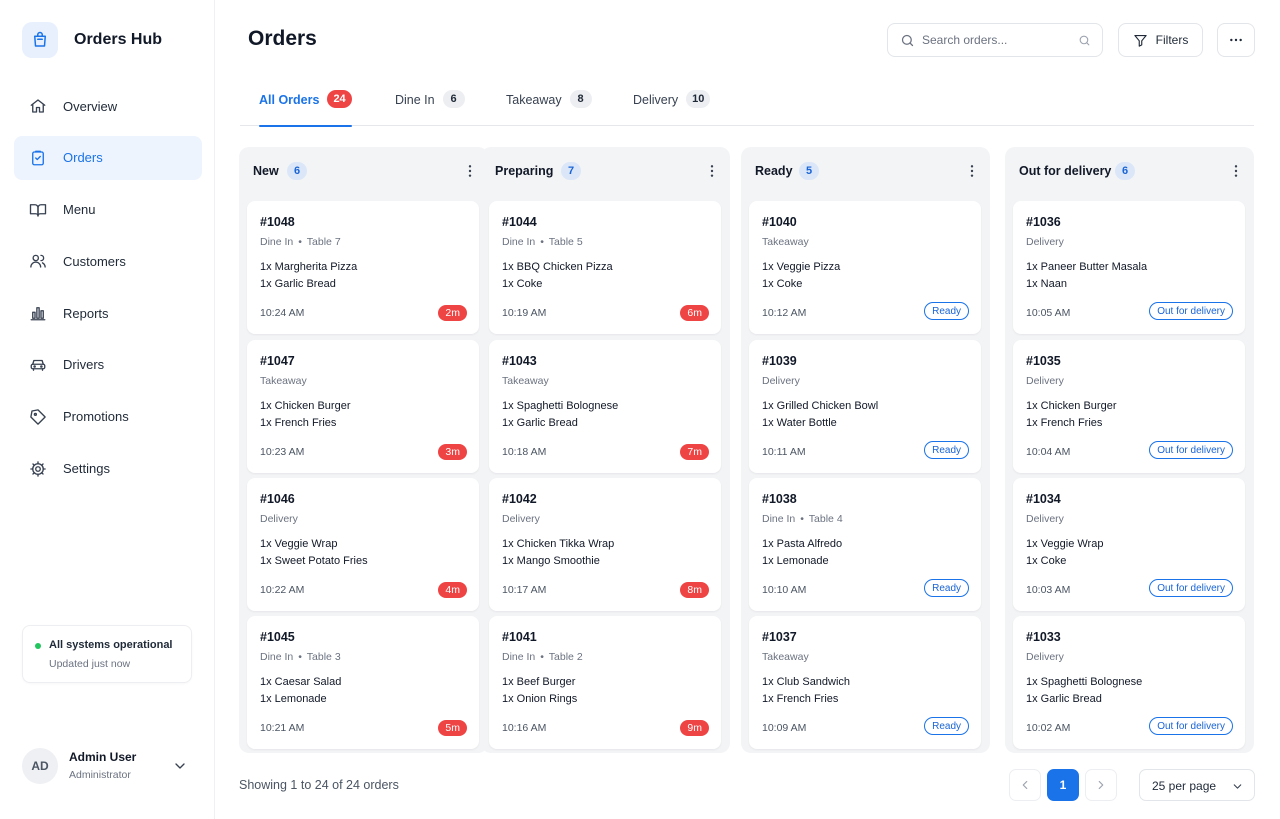 The image size is (1280, 819). I want to click on tab-delivery: Delivery 10, so click(672, 108).